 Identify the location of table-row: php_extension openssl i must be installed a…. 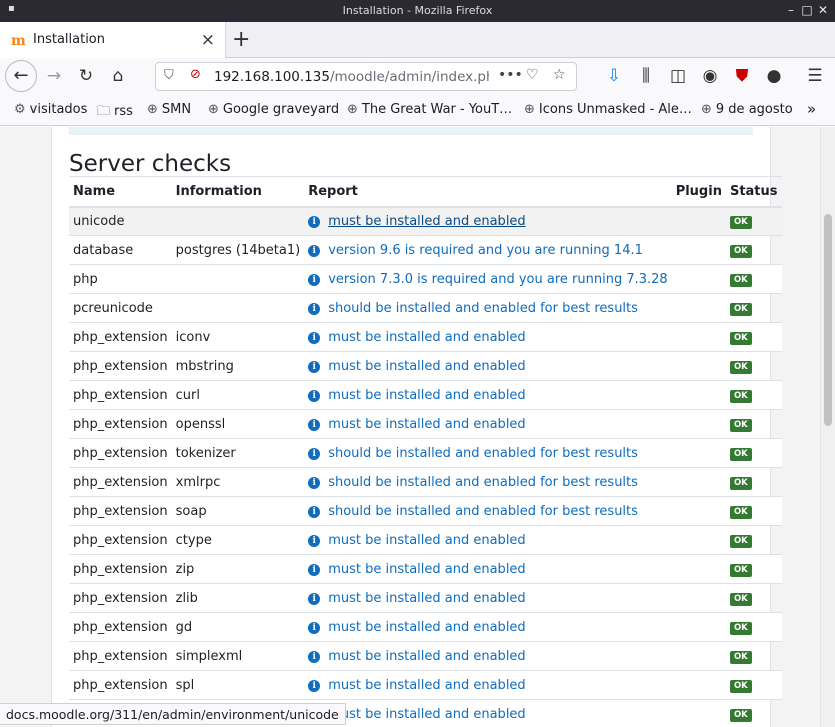
(425, 424).